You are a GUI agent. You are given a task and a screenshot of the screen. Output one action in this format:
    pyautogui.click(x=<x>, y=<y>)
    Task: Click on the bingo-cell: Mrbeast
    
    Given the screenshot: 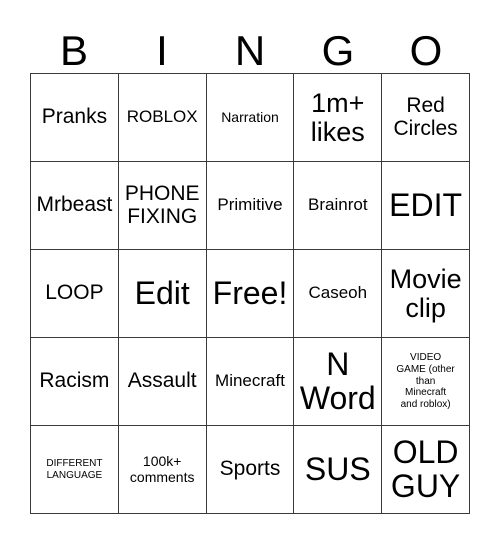 What is the action you would take?
    pyautogui.click(x=75, y=206)
    